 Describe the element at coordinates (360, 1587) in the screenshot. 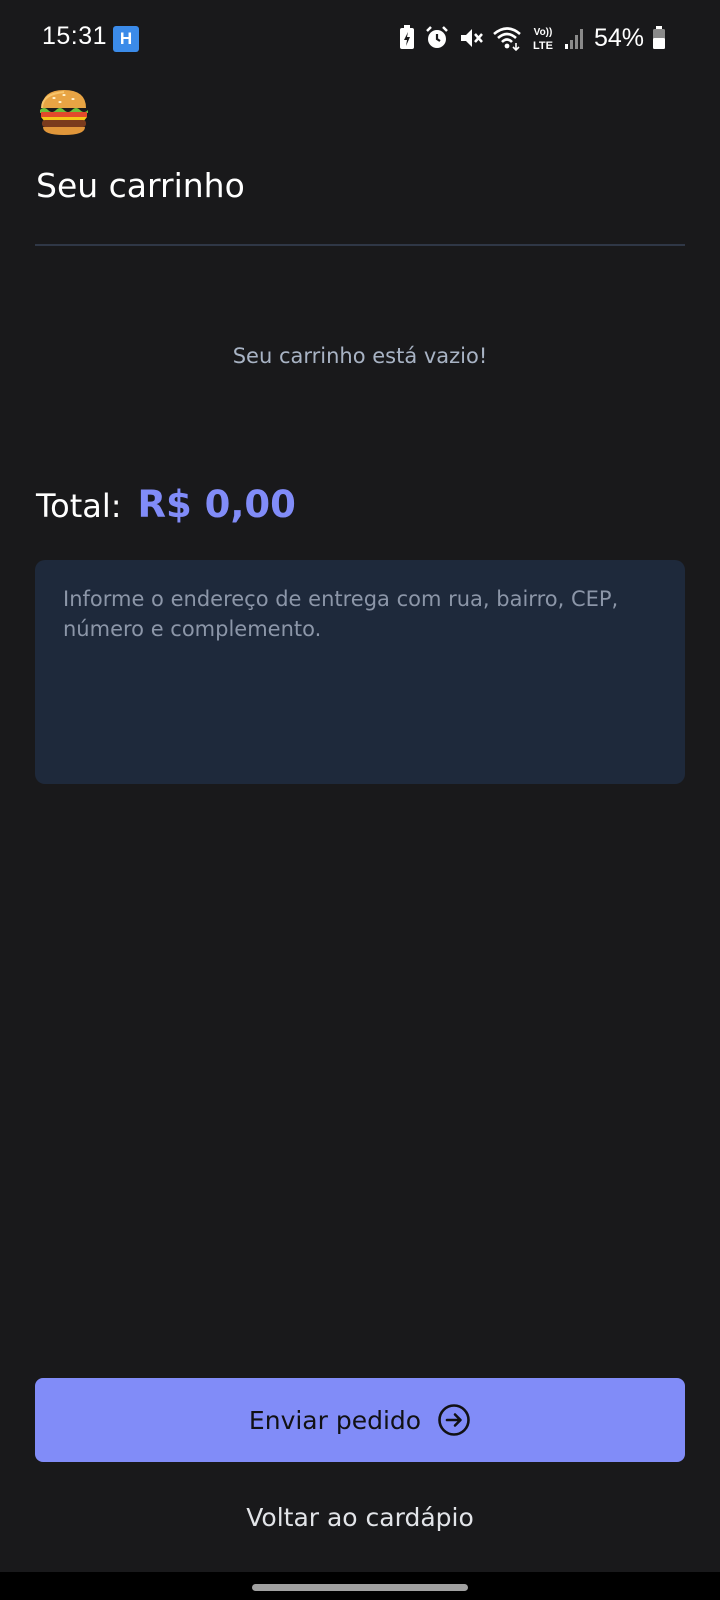

I see `home-indicator` at that location.